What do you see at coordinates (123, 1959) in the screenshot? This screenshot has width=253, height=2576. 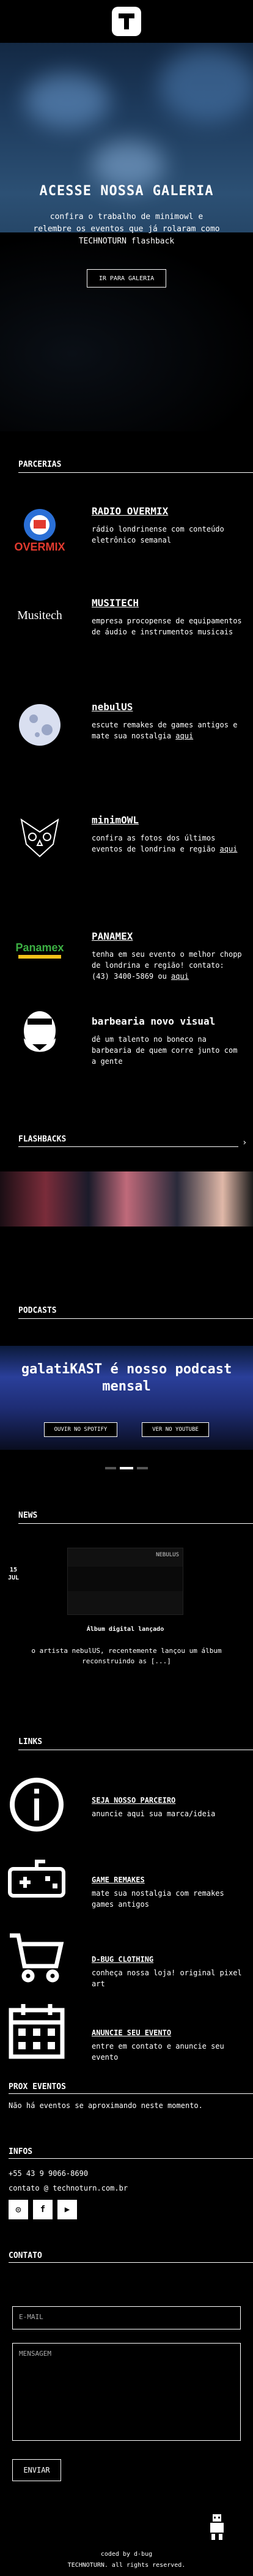 I see `link-title-clothing: D-BUG CLOTHING` at bounding box center [123, 1959].